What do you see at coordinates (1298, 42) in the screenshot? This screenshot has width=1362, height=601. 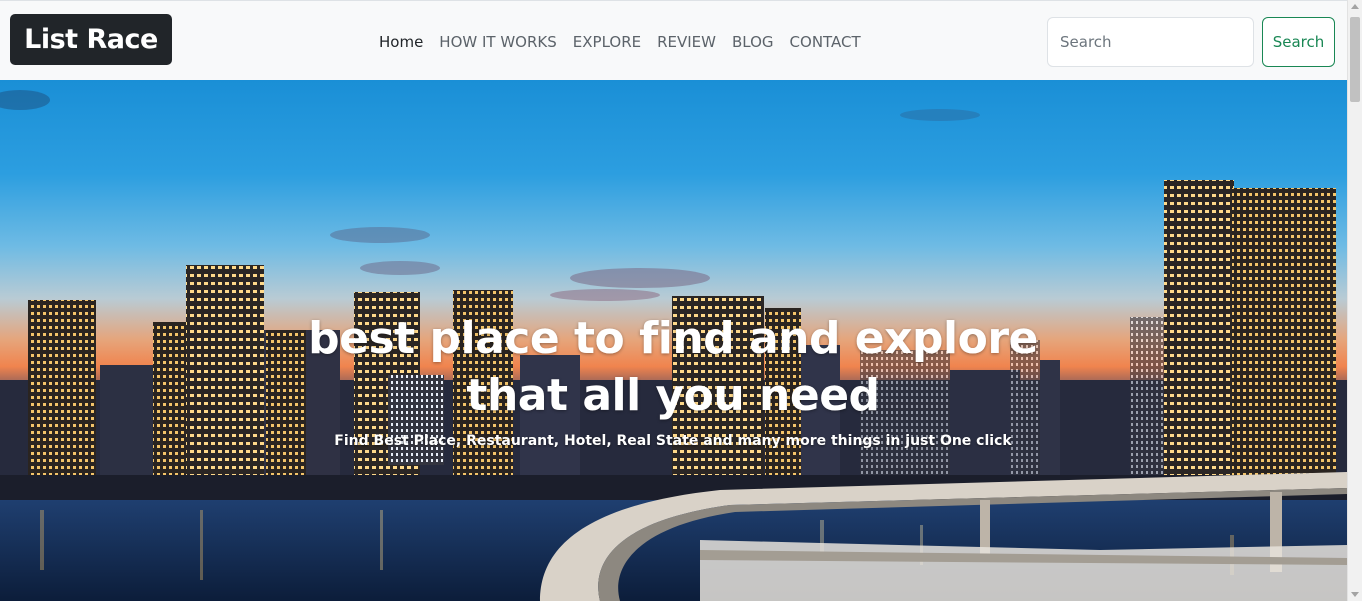 I see `search-button: Search` at bounding box center [1298, 42].